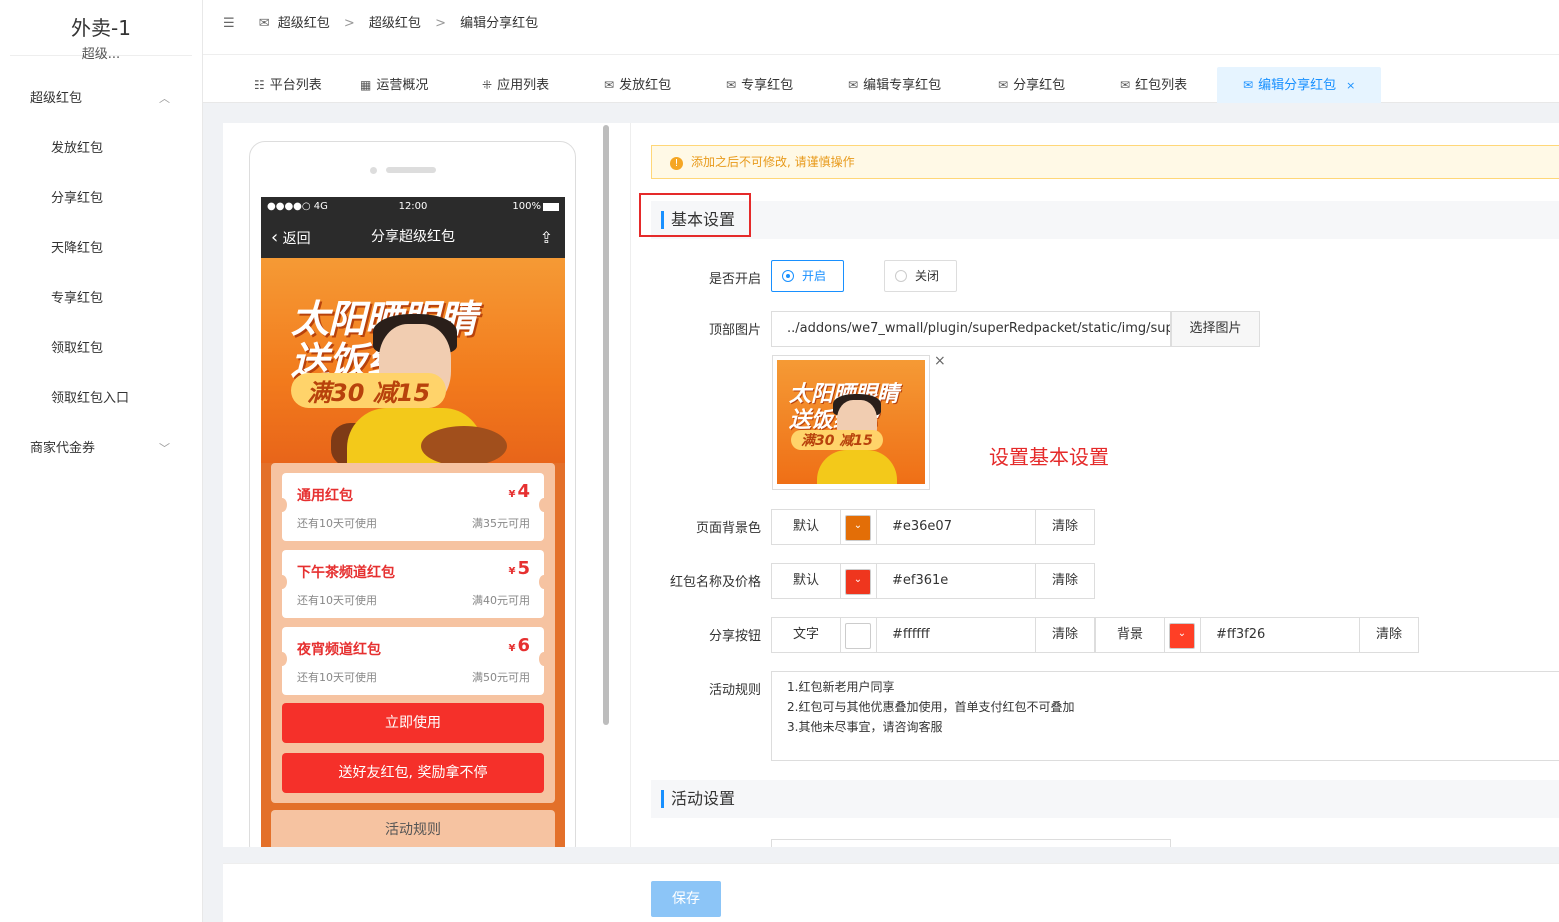 The height and width of the screenshot is (922, 1559). Describe the element at coordinates (956, 635) in the screenshot. I see `color-hex-input: #ffffff` at that location.